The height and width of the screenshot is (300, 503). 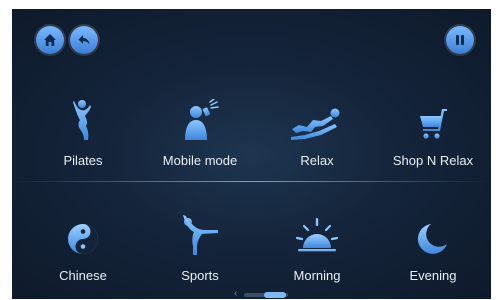 I want to click on stretching-figure-icon, so click(x=200, y=234).